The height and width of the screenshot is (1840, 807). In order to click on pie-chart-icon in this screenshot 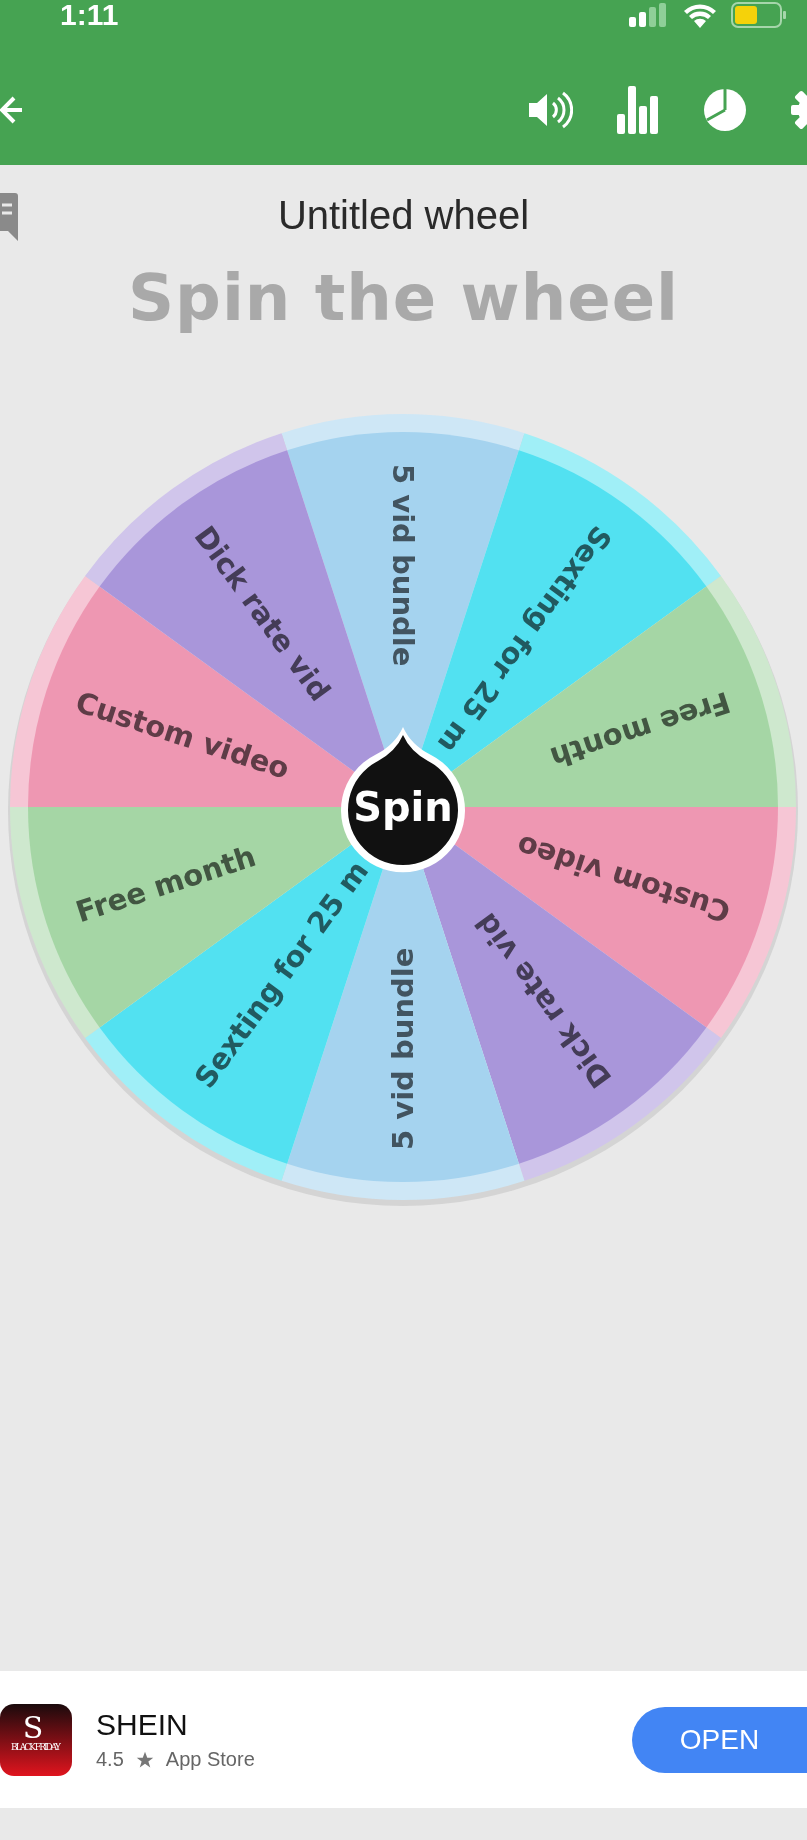, I will do `click(725, 110)`.